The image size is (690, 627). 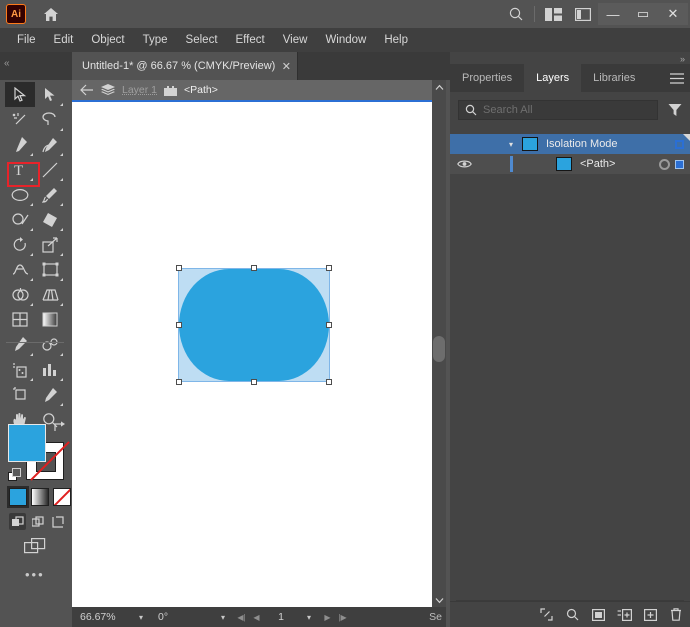 What do you see at coordinates (342, 617) in the screenshot?
I see `last-page-button: |▶` at bounding box center [342, 617].